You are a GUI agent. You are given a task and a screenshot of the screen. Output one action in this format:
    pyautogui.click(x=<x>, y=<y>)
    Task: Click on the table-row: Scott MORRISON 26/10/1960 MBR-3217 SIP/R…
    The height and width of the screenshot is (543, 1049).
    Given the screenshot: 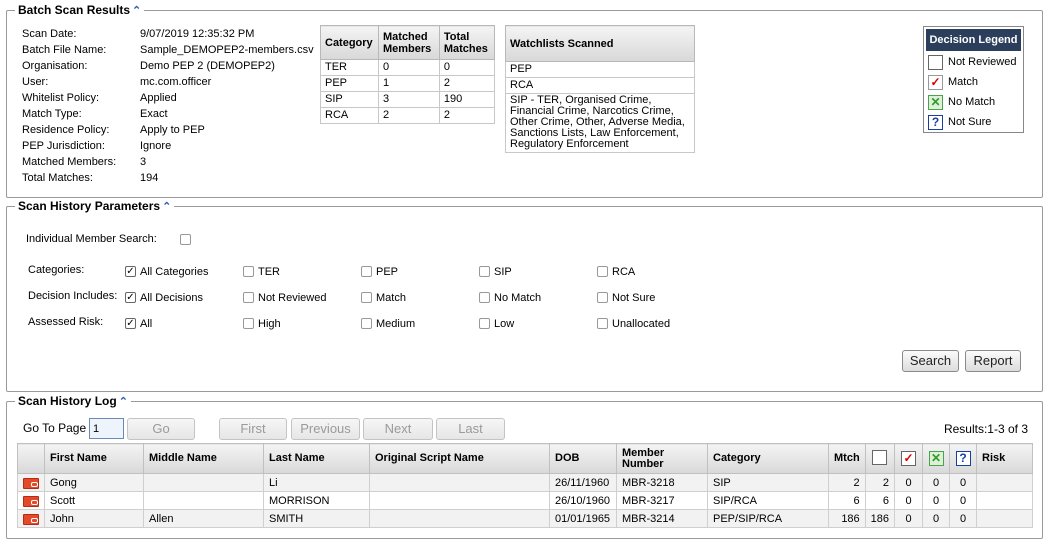 What is the action you would take?
    pyautogui.click(x=525, y=500)
    